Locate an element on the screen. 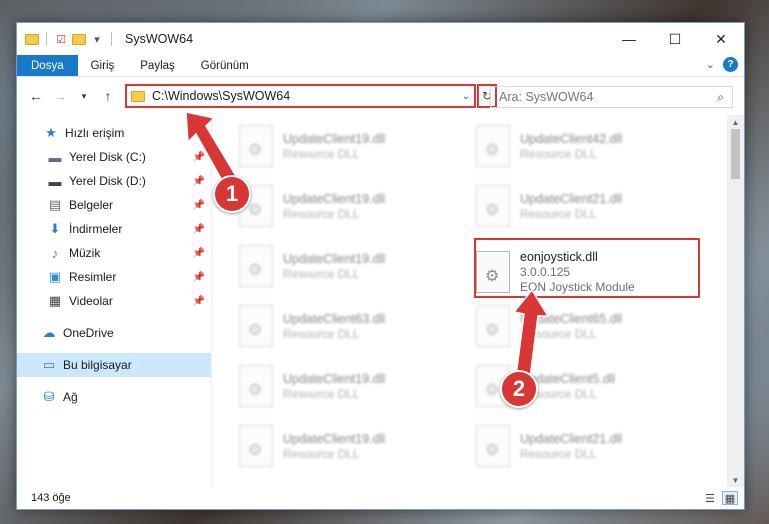 The width and height of the screenshot is (769, 524). customize-toolbar-icon: ▾ is located at coordinates (97, 39).